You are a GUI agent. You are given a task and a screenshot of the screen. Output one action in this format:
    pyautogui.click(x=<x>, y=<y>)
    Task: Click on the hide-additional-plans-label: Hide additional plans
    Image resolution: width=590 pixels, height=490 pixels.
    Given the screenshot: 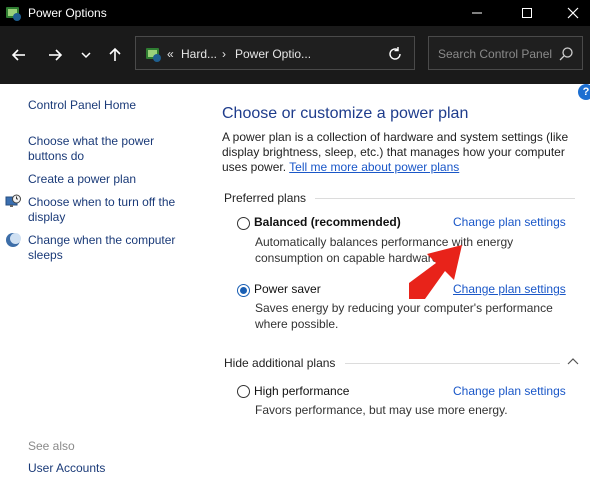 What is the action you would take?
    pyautogui.click(x=279, y=363)
    